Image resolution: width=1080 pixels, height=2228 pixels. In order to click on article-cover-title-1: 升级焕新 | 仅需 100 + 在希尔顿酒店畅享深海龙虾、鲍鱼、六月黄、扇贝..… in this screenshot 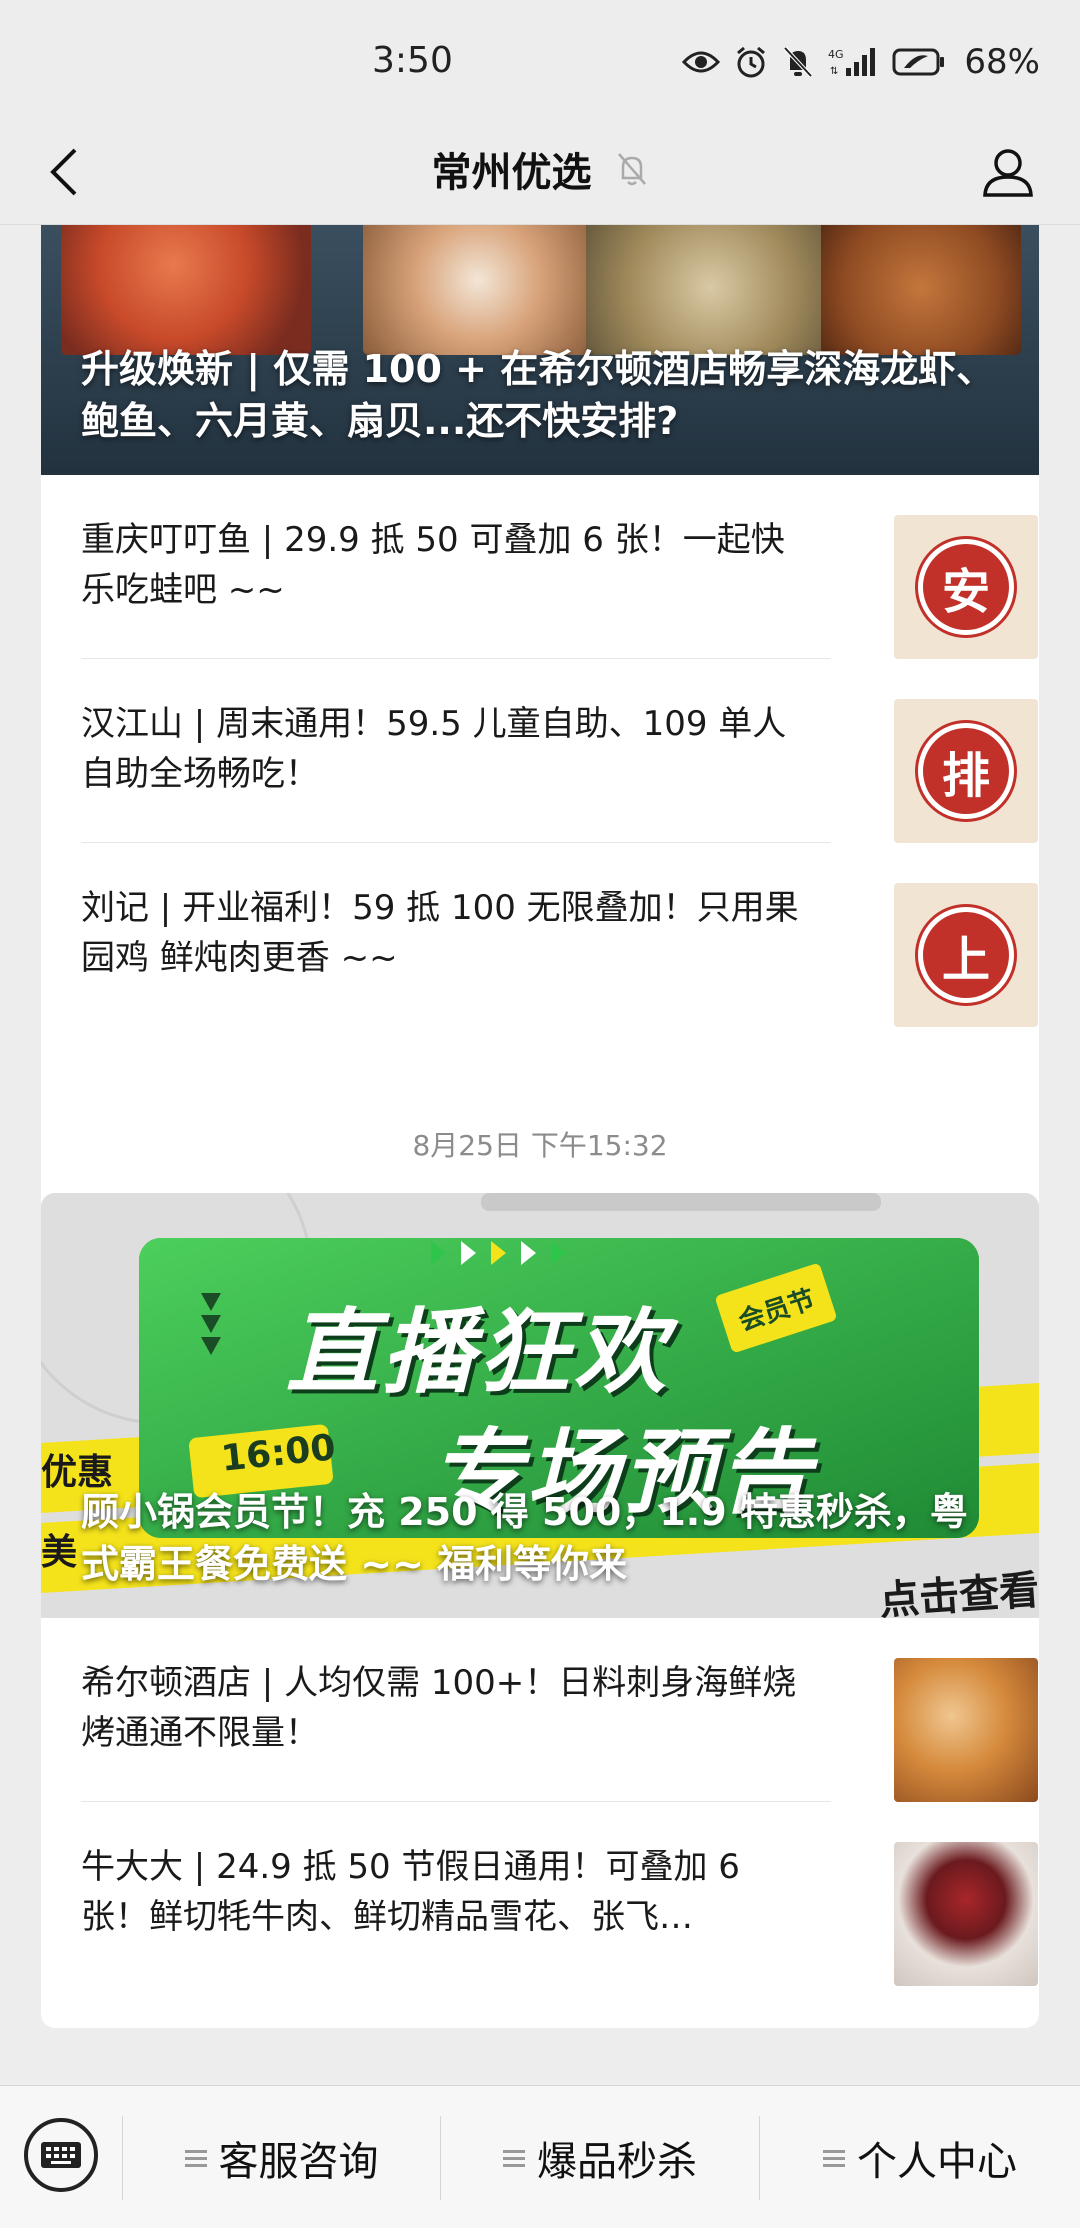, I will do `click(538, 395)`.